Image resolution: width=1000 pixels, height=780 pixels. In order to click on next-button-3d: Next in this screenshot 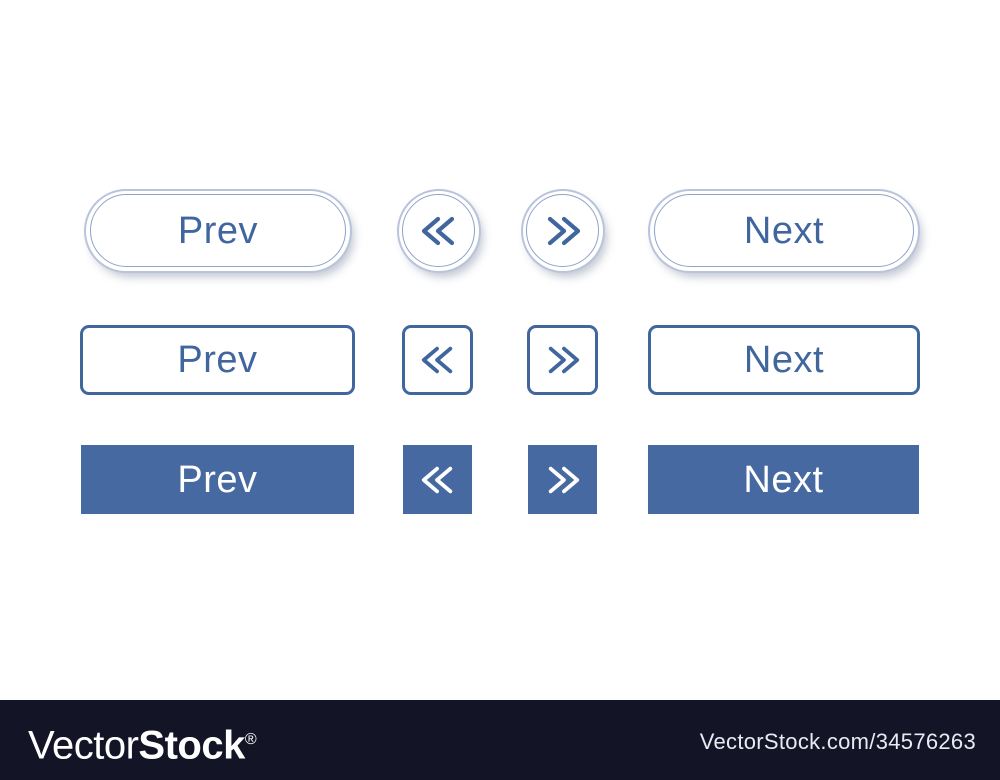, I will do `click(784, 231)`.